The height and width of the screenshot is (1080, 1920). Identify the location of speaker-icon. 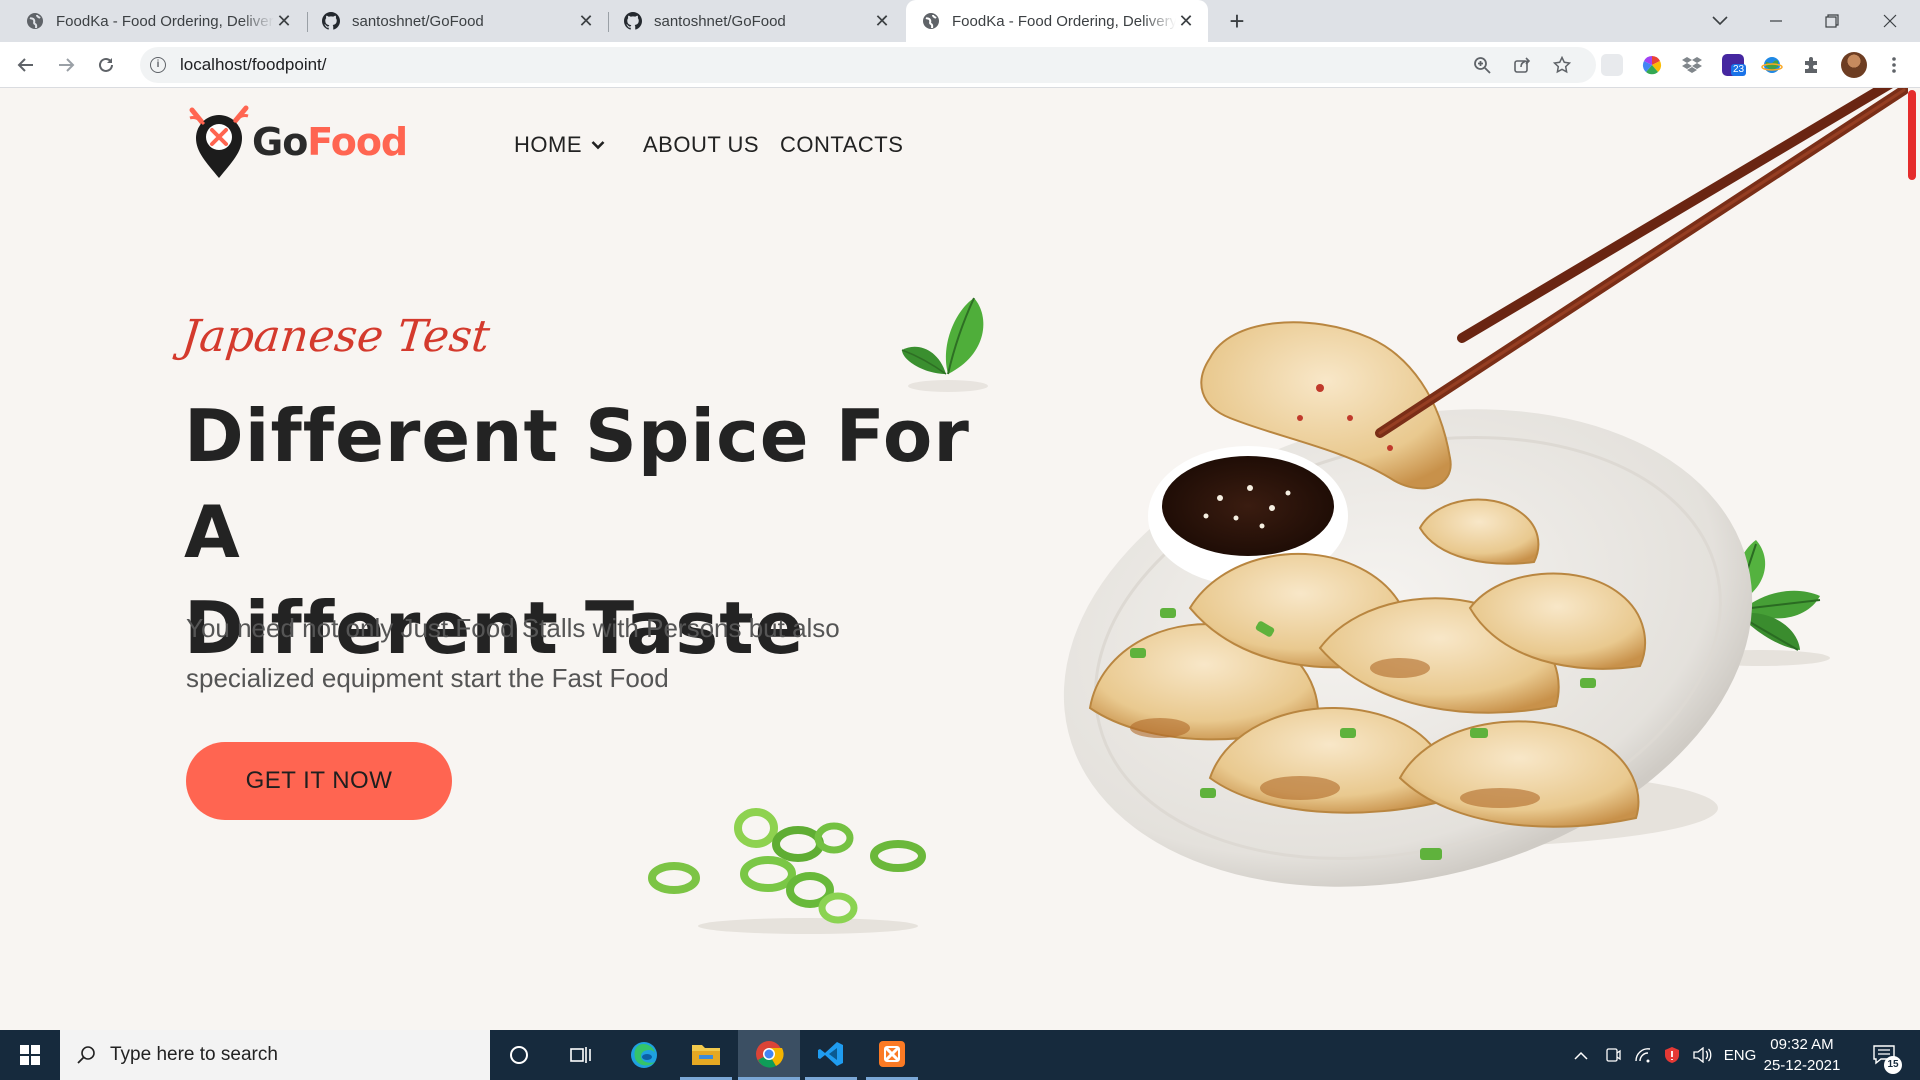
(1702, 1055).